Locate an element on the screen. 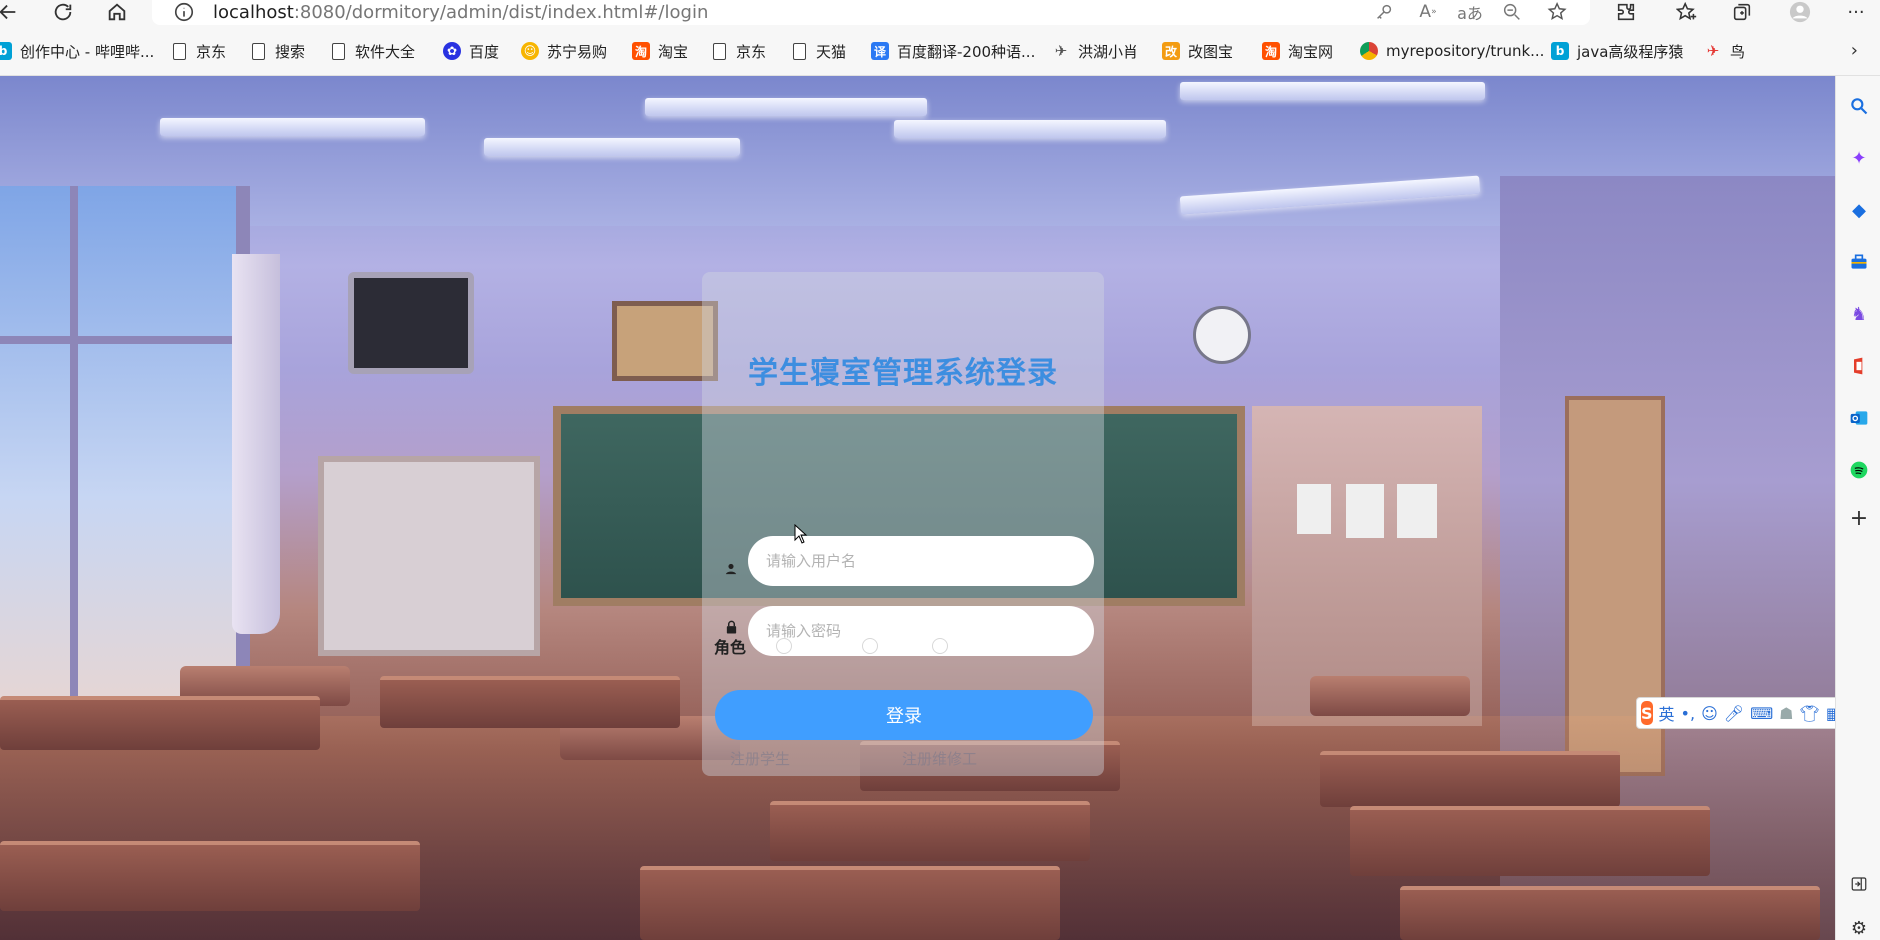 The height and width of the screenshot is (940, 1880). bookmark-suning: ☺ 苏宁易购 is located at coordinates (564, 51).